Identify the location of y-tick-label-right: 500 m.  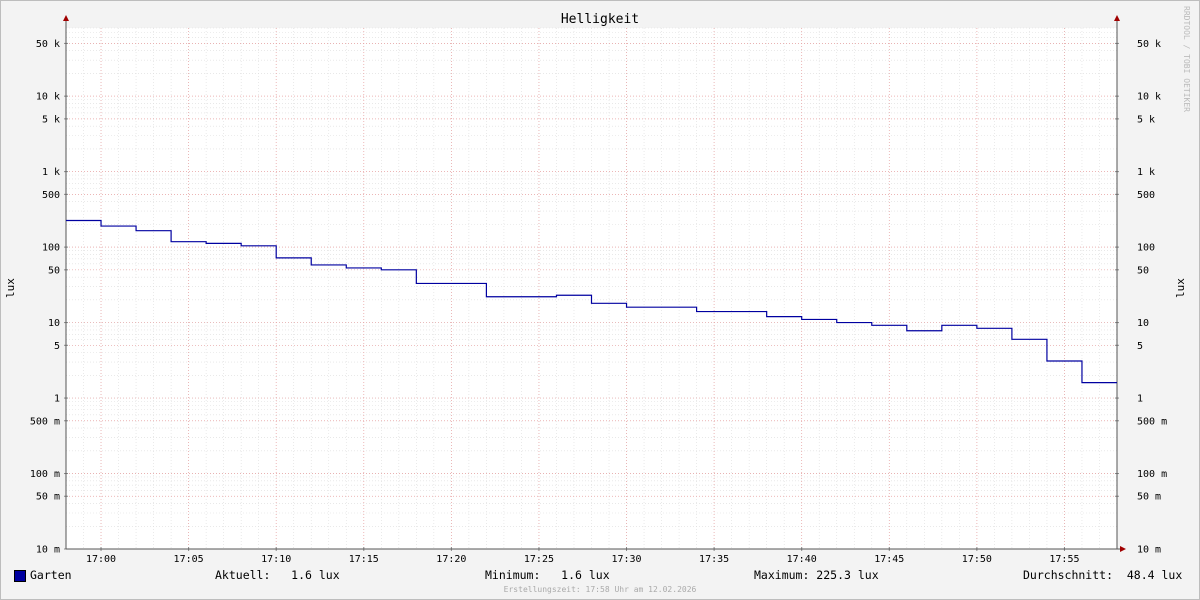
(1152, 421).